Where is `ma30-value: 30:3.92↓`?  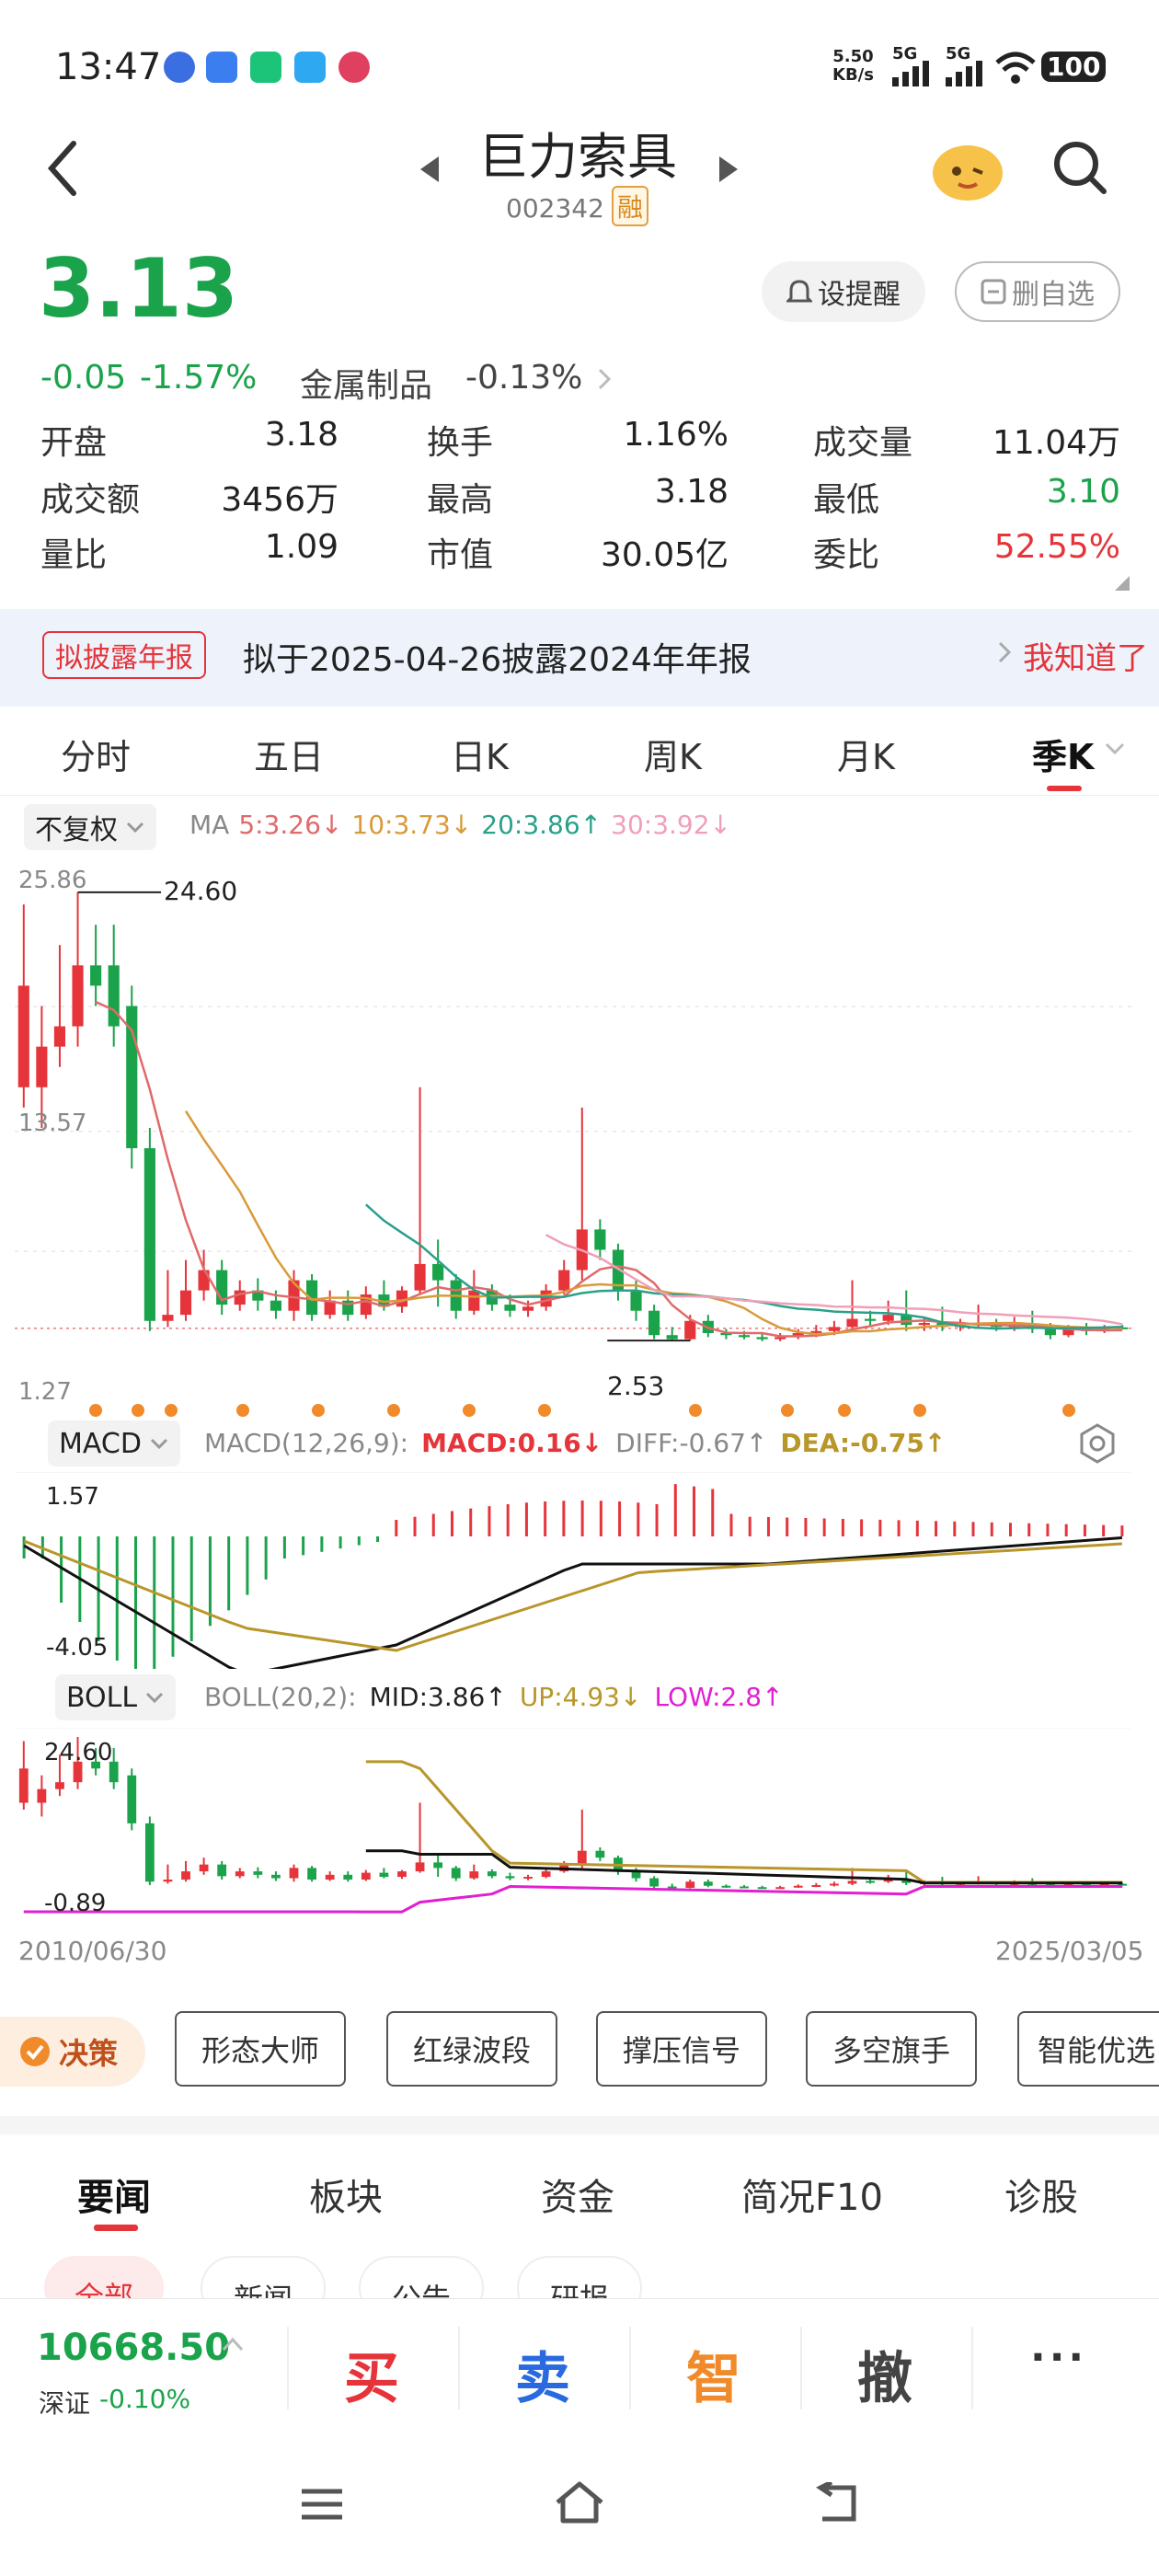
ma30-value: 30:3.92↓ is located at coordinates (671, 825).